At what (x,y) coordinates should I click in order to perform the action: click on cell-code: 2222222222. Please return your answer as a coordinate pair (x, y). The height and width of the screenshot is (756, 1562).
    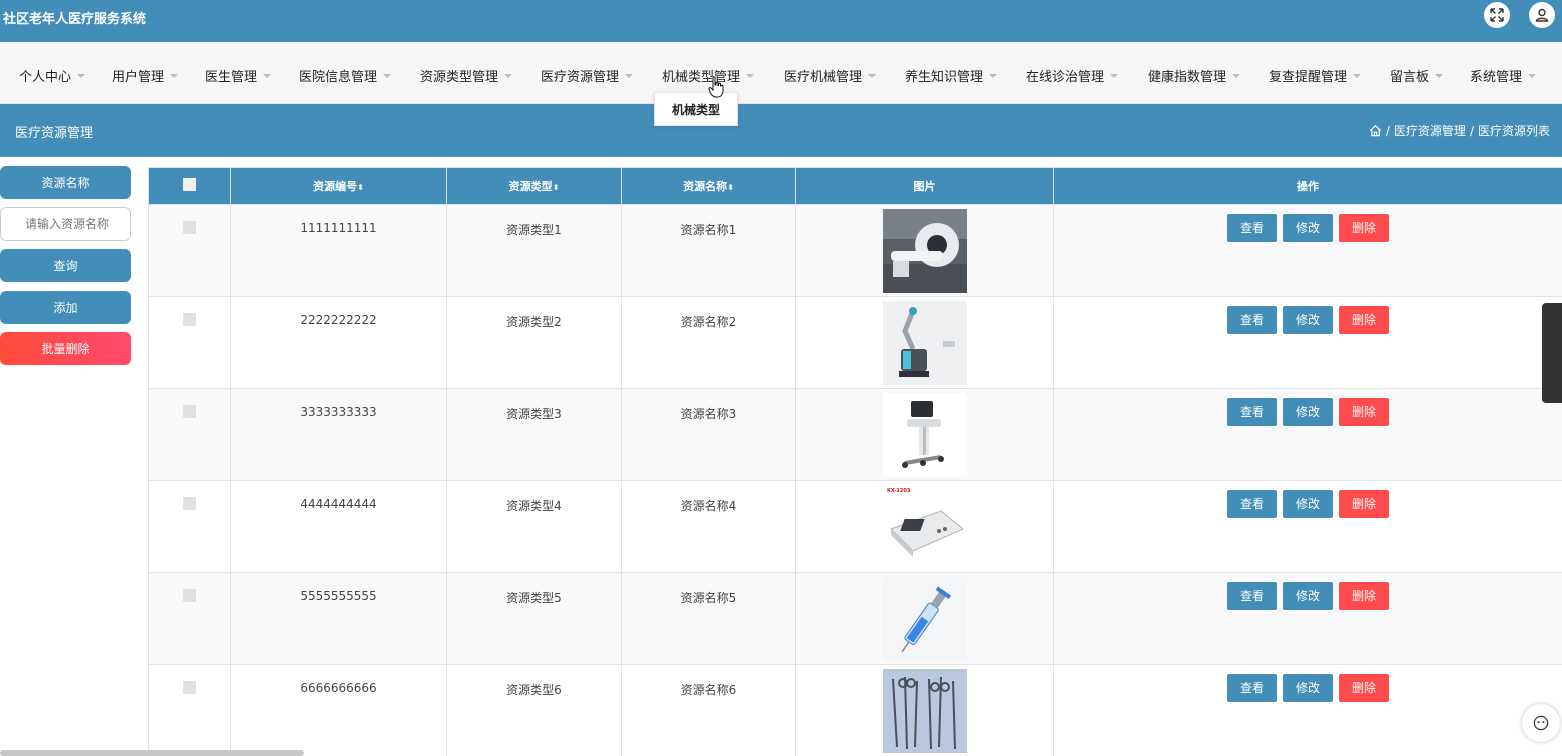
    Looking at the image, I should click on (338, 342).